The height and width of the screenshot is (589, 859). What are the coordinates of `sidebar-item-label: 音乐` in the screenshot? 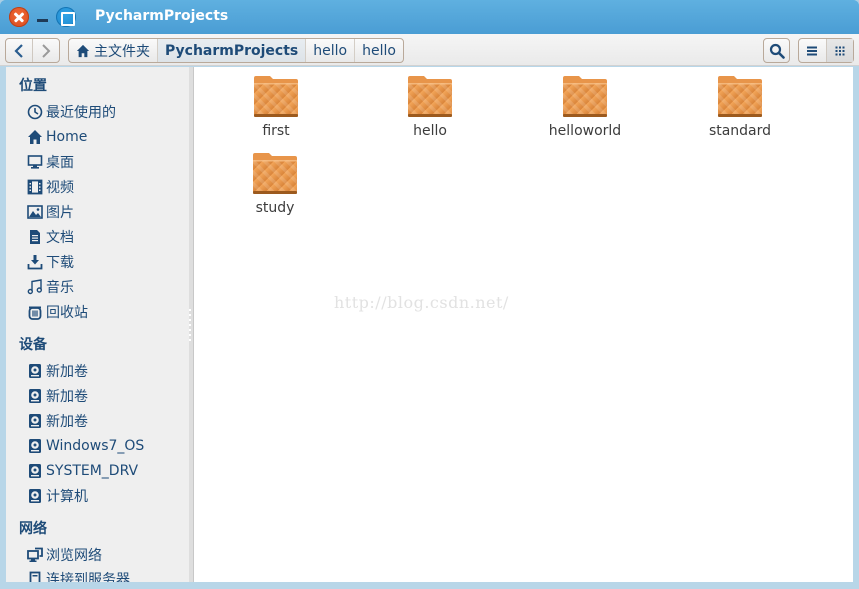 It's located at (60, 288).